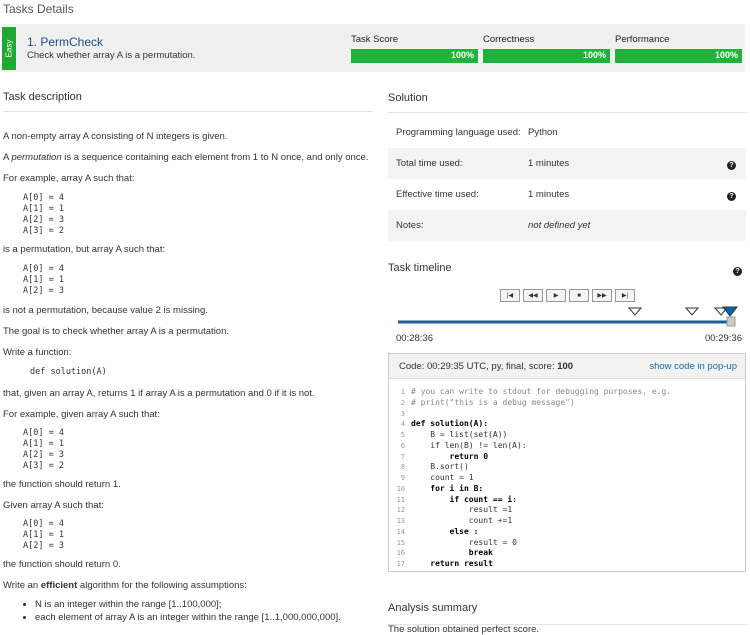 The height and width of the screenshot is (635, 750). What do you see at coordinates (730, 311) in the screenshot?
I see `timeline-current-marker-icon` at bounding box center [730, 311].